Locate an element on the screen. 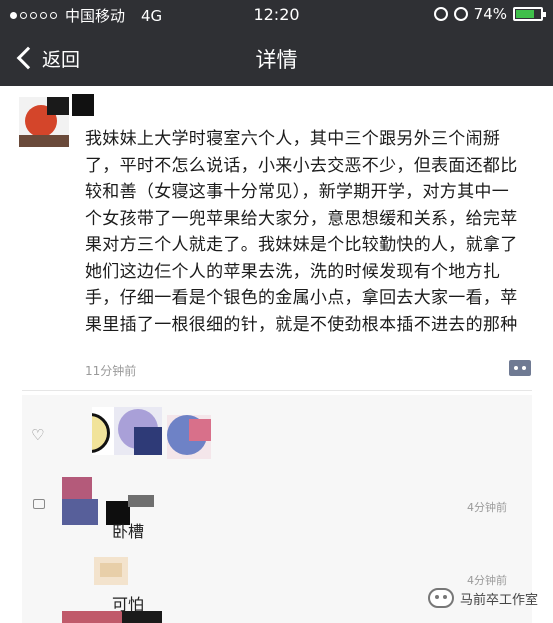 This screenshot has width=553, height=623. page-title: 详情 is located at coordinates (276, 60).